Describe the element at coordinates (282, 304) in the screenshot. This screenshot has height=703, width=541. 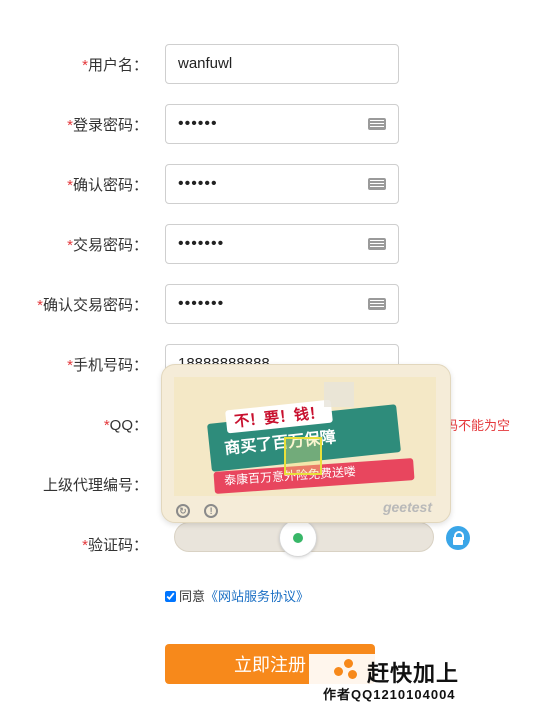
I see `confirm-trade-password-input: •••••••` at that location.